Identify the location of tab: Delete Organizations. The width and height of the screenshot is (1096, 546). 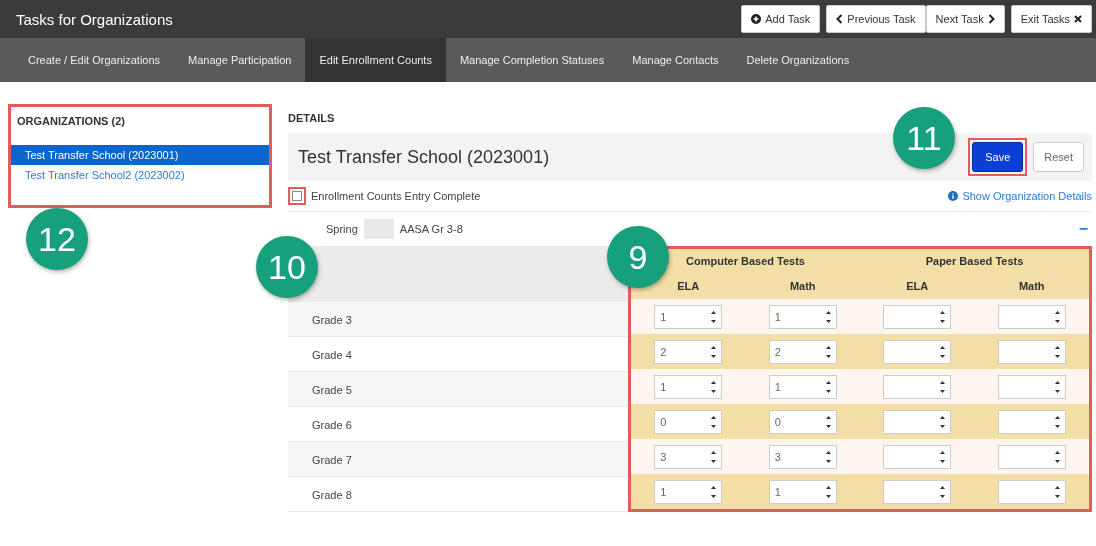
(798, 60).